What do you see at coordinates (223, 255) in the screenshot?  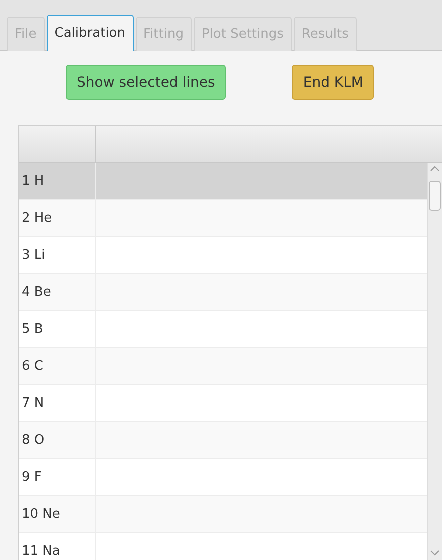 I see `table-row: 3 Li` at bounding box center [223, 255].